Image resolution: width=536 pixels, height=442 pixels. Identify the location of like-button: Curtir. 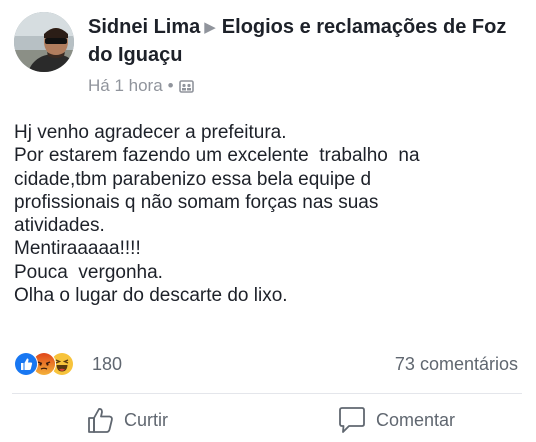
(127, 420).